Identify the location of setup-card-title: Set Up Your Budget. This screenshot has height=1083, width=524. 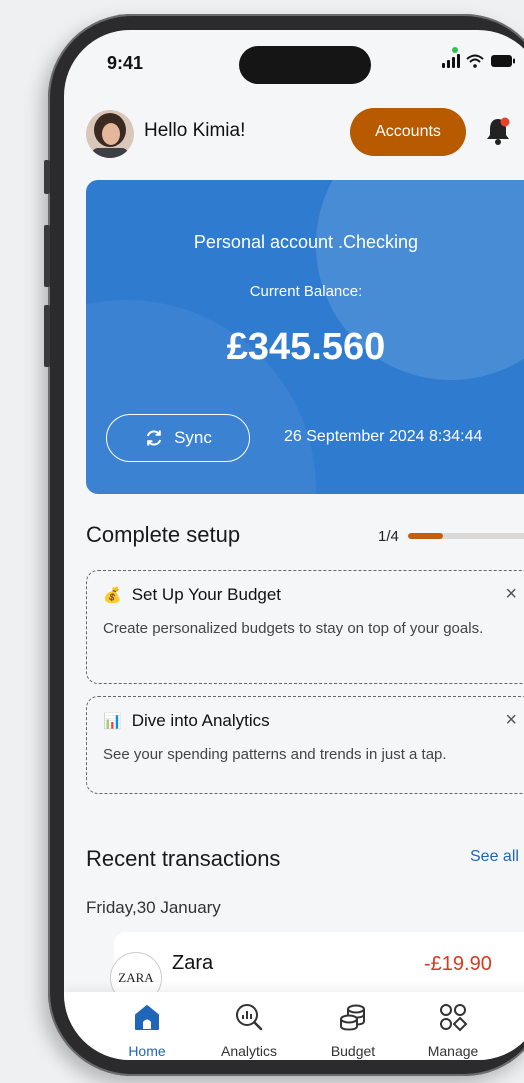
(206, 594).